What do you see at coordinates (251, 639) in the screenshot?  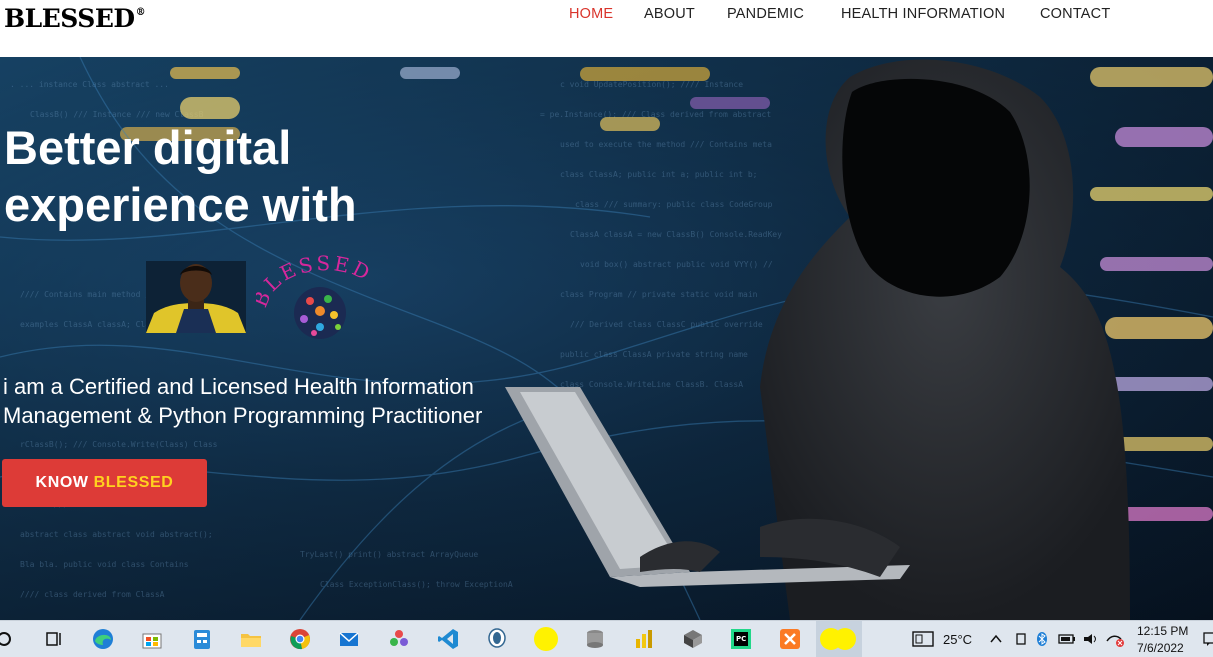 I see `file-explorer-icon` at bounding box center [251, 639].